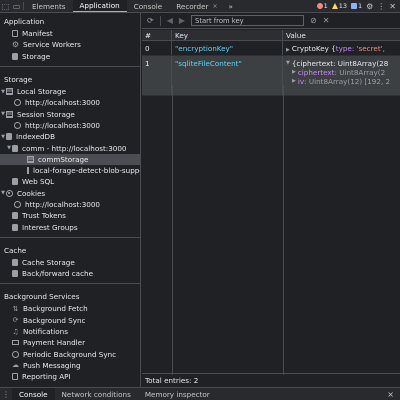 This screenshot has width=400, height=400. What do you see at coordinates (5, 6) in the screenshot?
I see `inspect-element-icon: ⬚` at bounding box center [5, 6].